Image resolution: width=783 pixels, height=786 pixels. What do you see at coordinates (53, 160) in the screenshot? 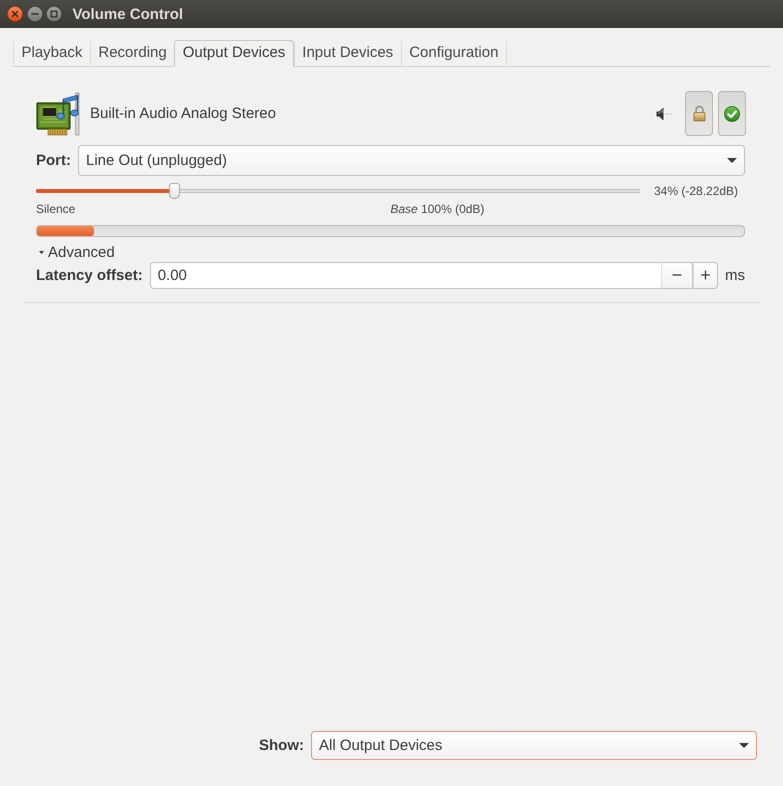
I see `port-label: Port:` at bounding box center [53, 160].